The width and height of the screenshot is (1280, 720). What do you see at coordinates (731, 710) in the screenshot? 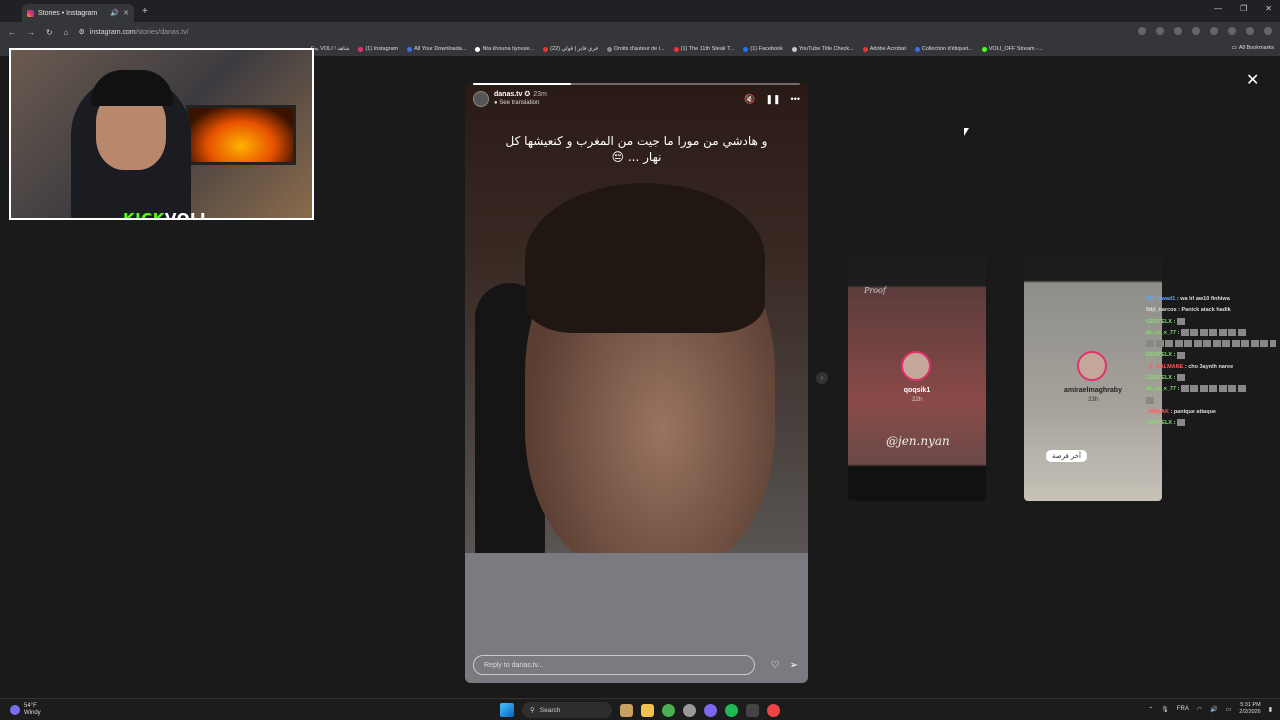
I see `spotify-icon` at bounding box center [731, 710].